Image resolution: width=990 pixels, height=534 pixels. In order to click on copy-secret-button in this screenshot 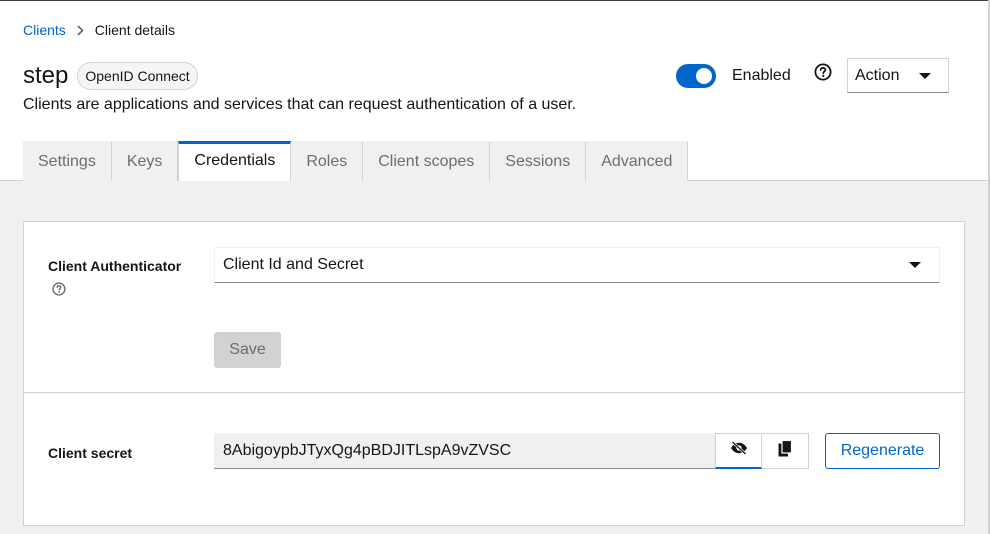, I will do `click(785, 451)`.